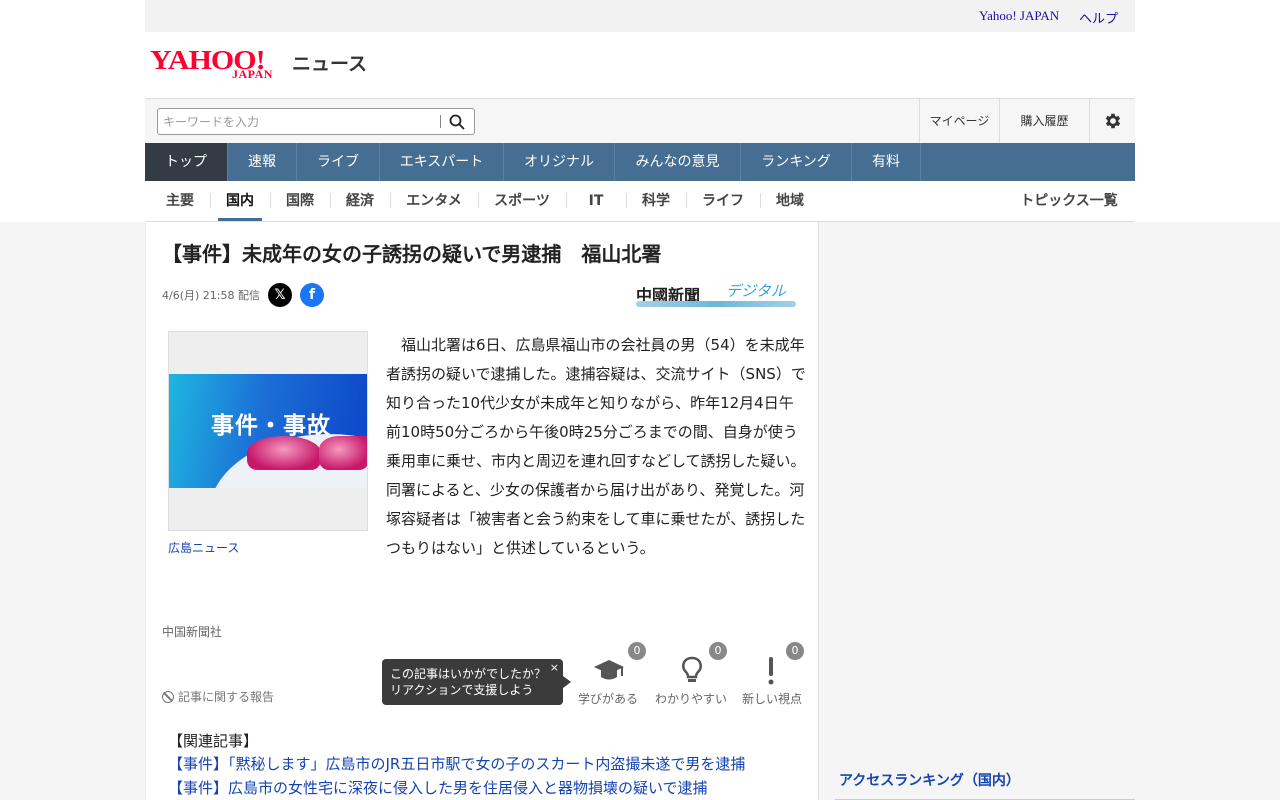  Describe the element at coordinates (240, 201) in the screenshot. I see `subnav-domestic: 国内` at that location.